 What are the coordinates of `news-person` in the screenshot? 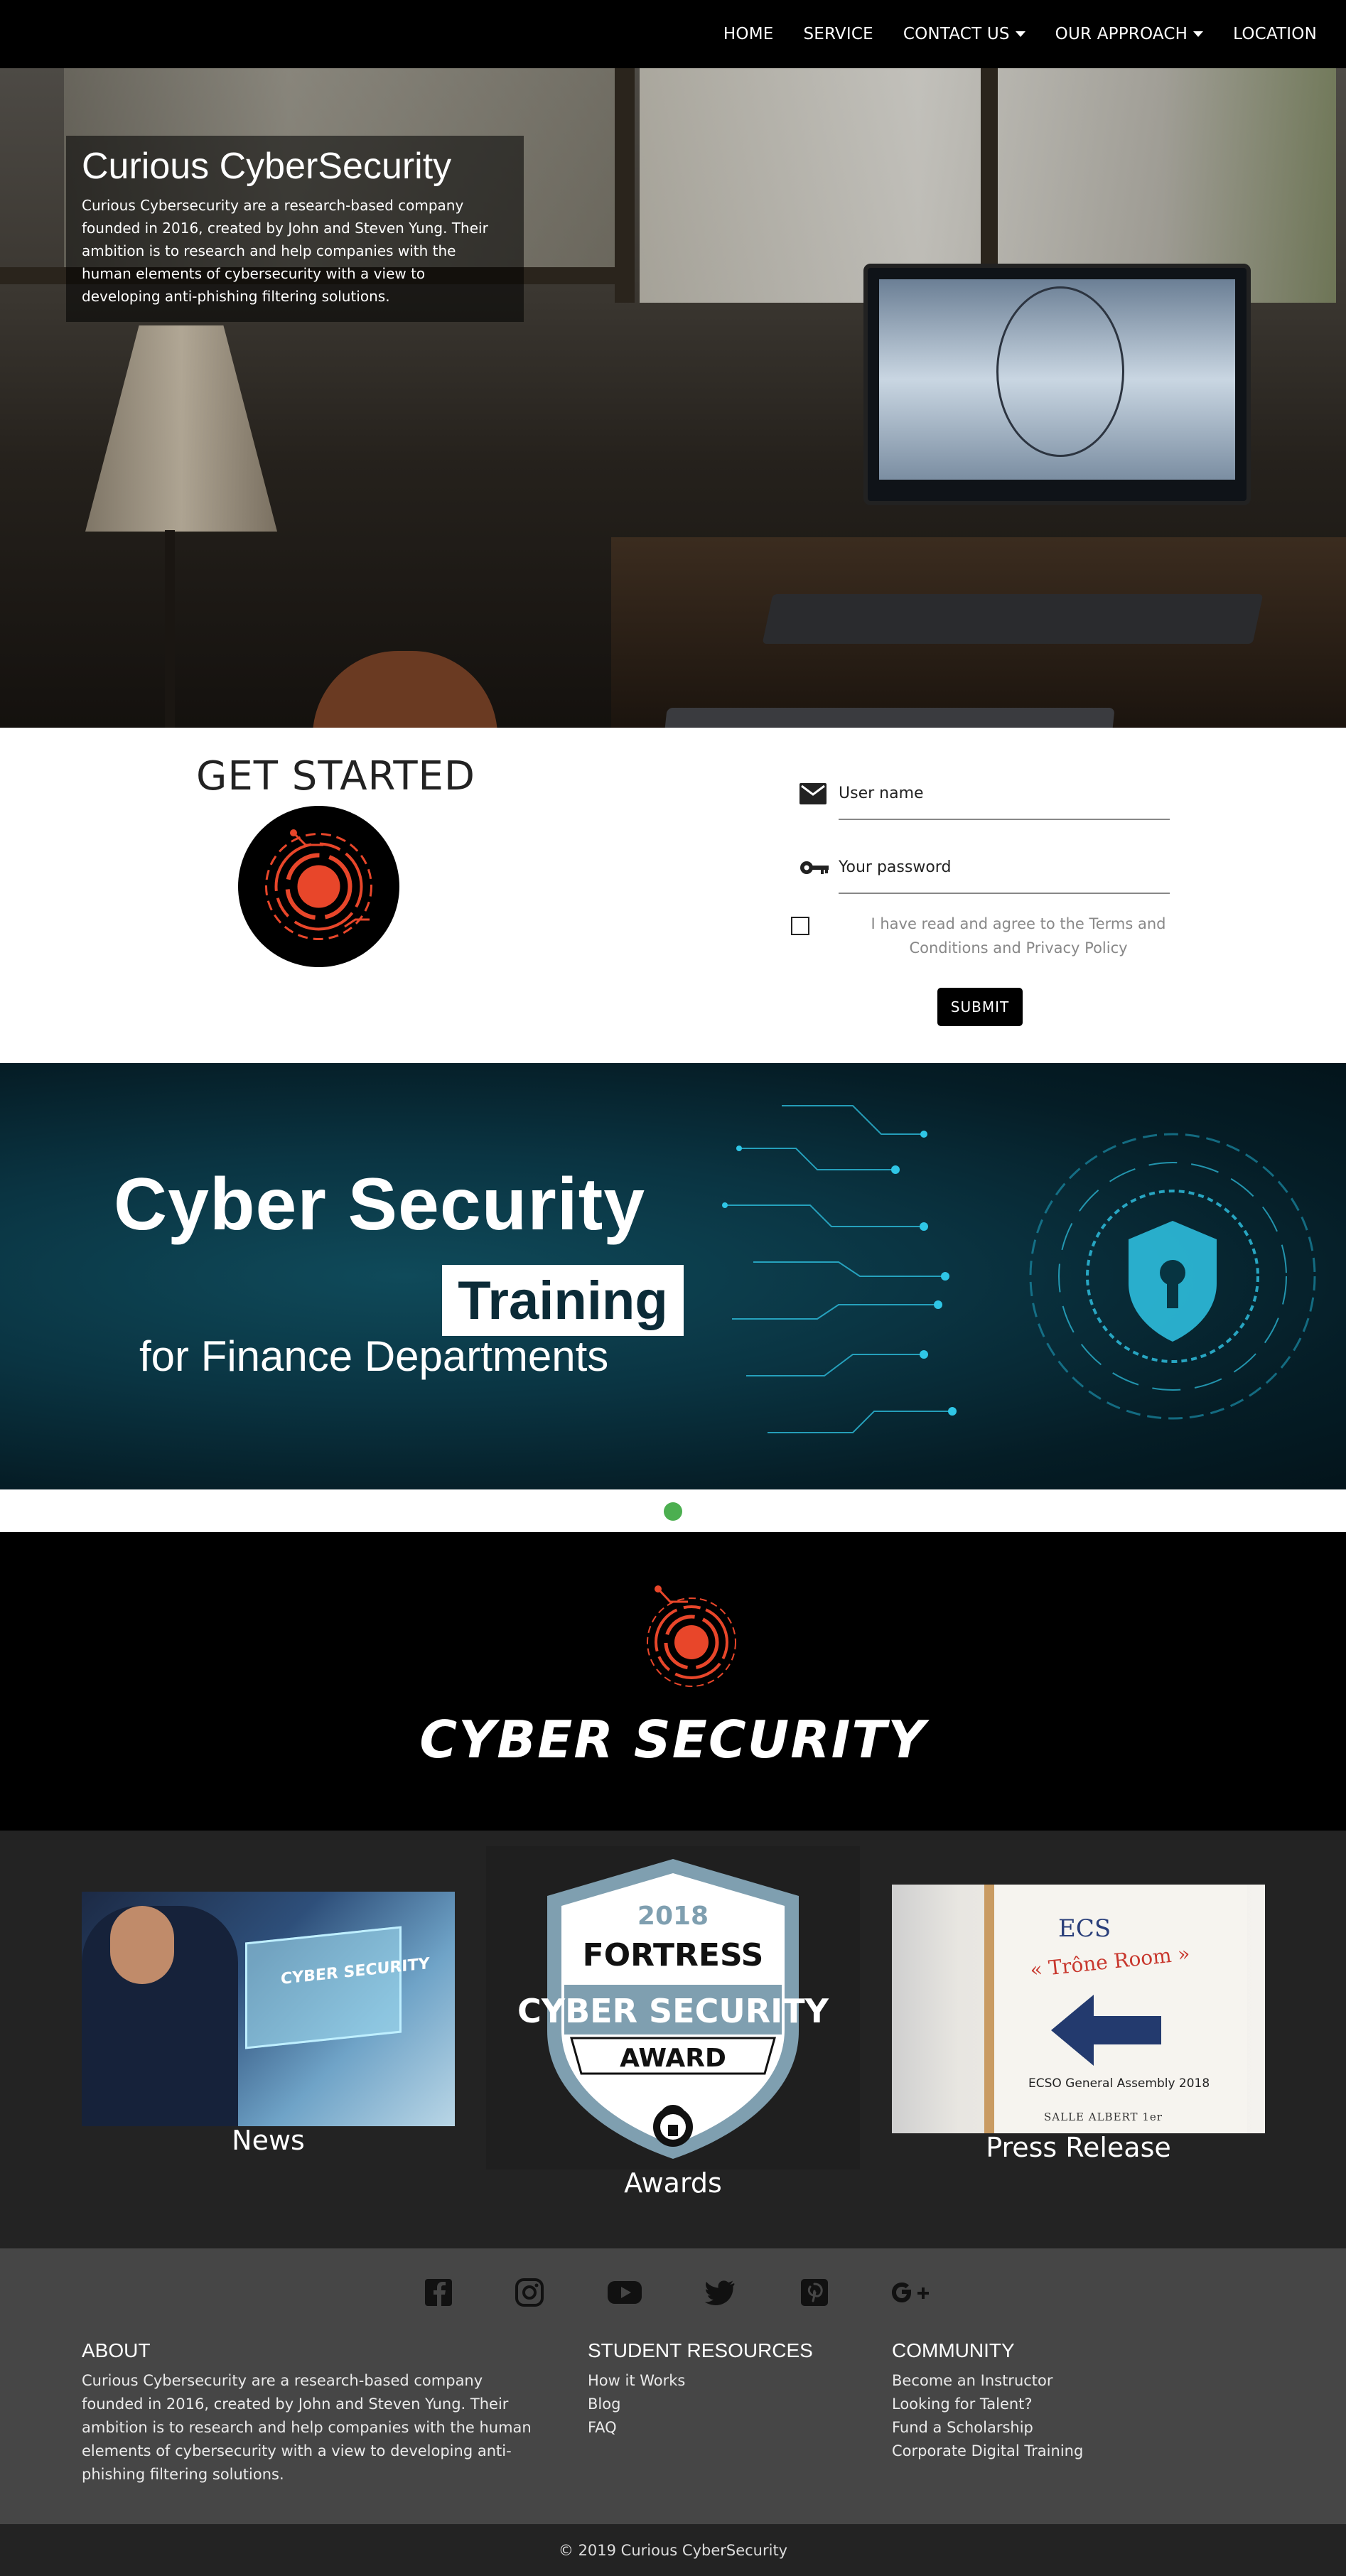 It's located at (160, 2016).